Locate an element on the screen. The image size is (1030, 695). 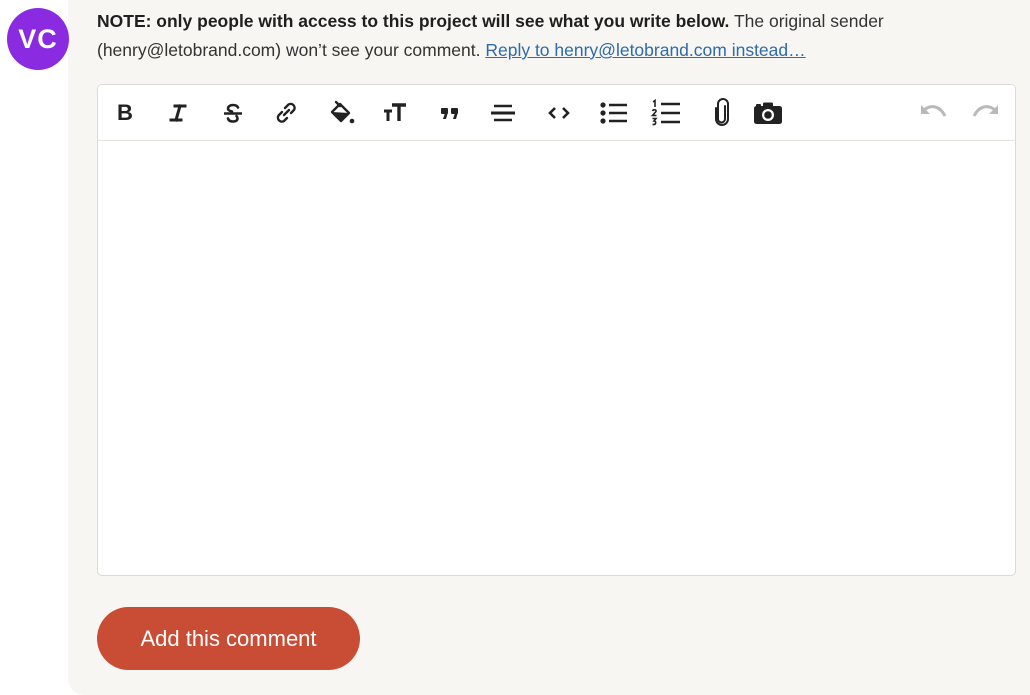
attachment-button is located at coordinates (722, 113).